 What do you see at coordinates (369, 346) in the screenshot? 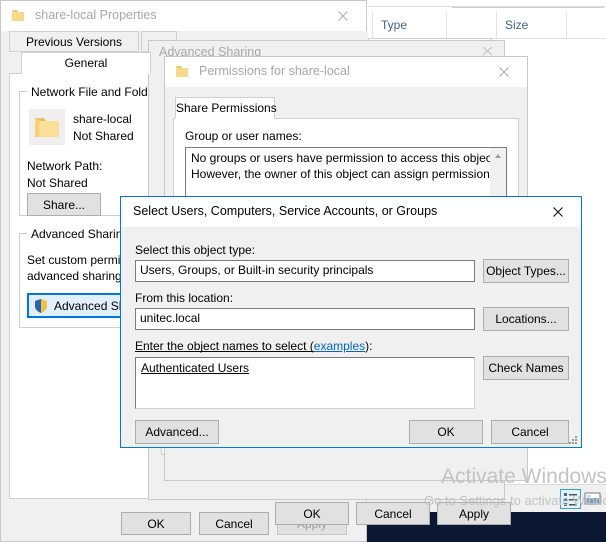
I see `object-names-label-suffix: ):` at bounding box center [369, 346].